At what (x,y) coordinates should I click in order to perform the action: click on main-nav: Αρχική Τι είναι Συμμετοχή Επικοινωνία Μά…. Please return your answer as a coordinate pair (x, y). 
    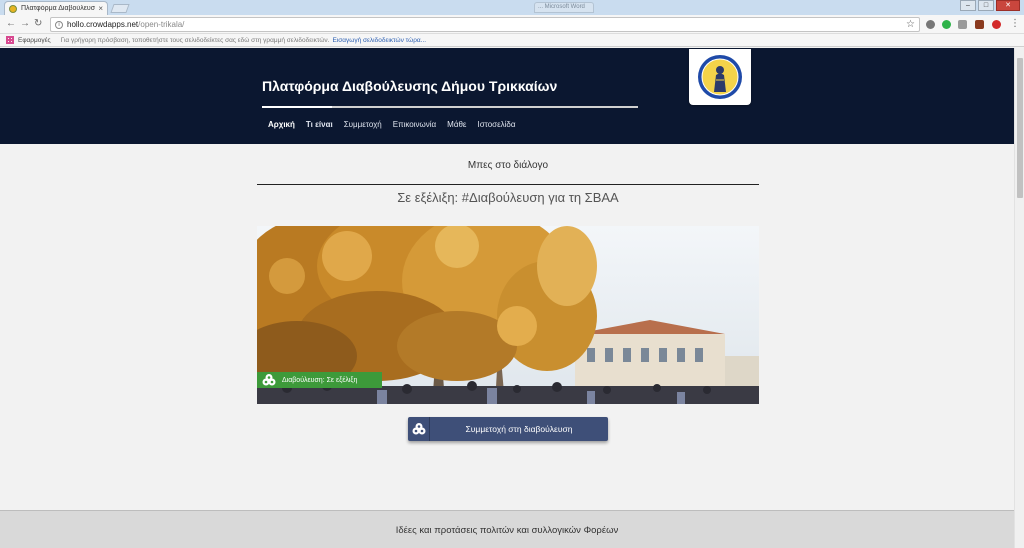
    Looking at the image, I should click on (392, 124).